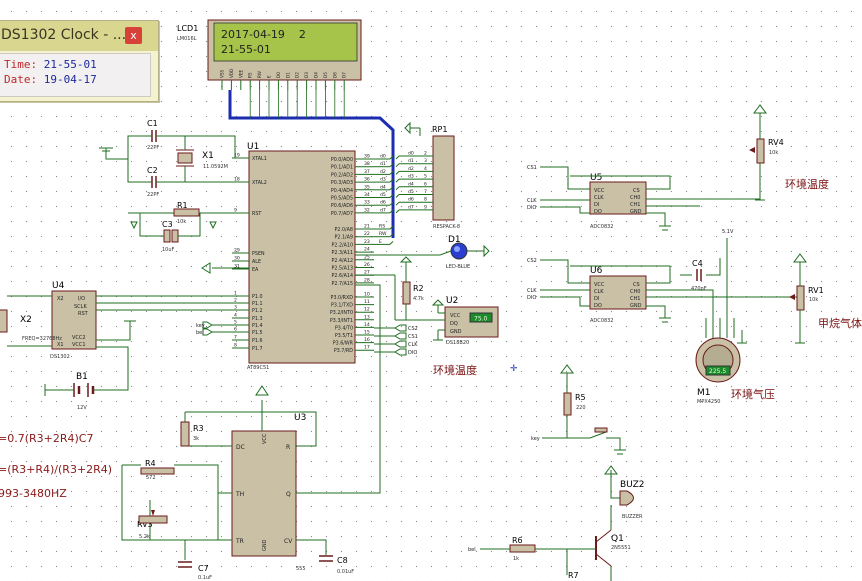 The width and height of the screenshot is (862, 581). Describe the element at coordinates (83, 314) in the screenshot. I see `u4-pin-rst: RST` at that location.